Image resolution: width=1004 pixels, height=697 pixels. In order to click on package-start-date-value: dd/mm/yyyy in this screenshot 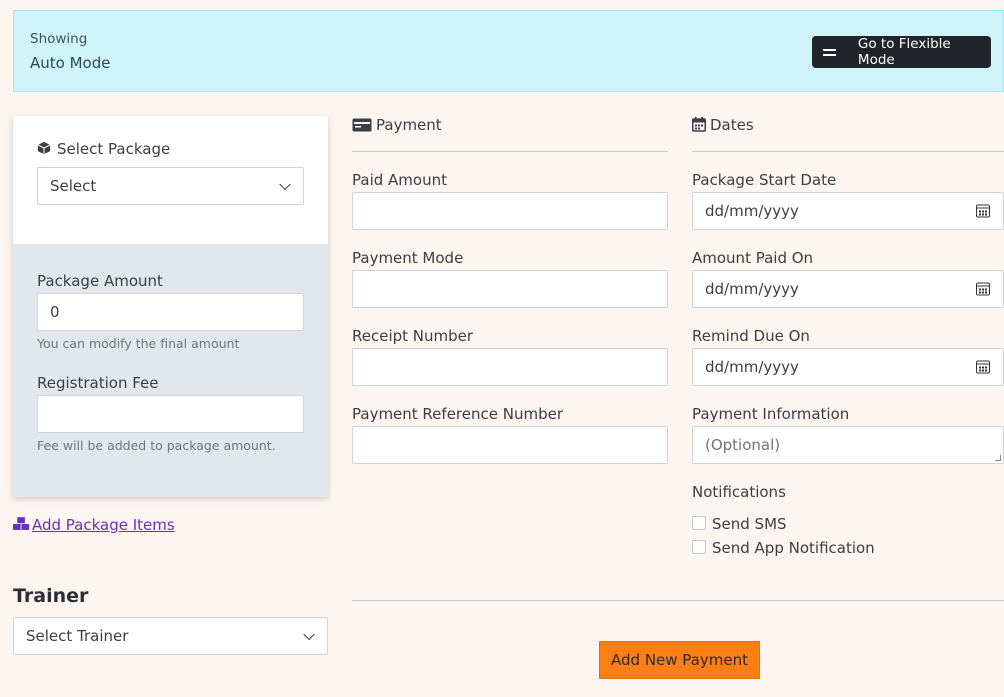, I will do `click(752, 211)`.